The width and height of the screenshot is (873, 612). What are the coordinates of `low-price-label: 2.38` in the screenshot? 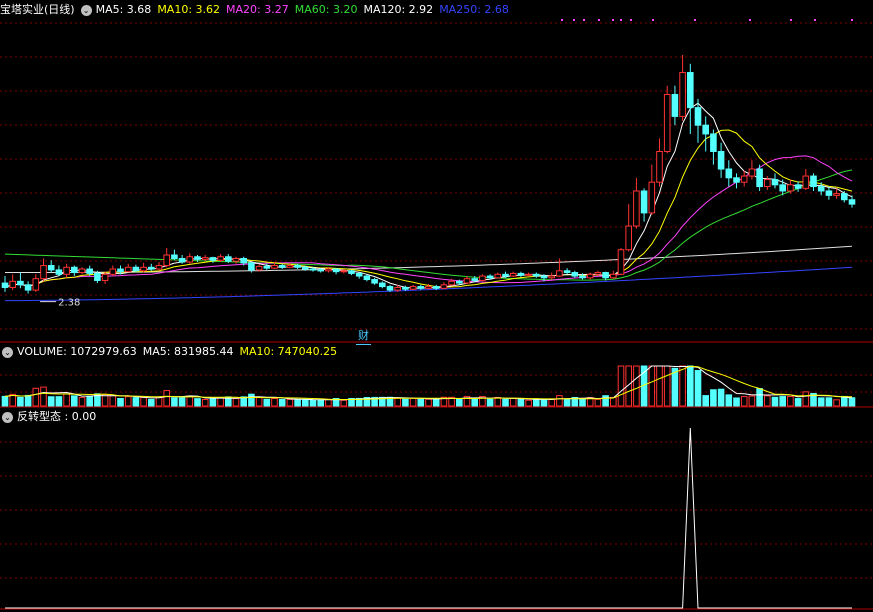 It's located at (69, 303).